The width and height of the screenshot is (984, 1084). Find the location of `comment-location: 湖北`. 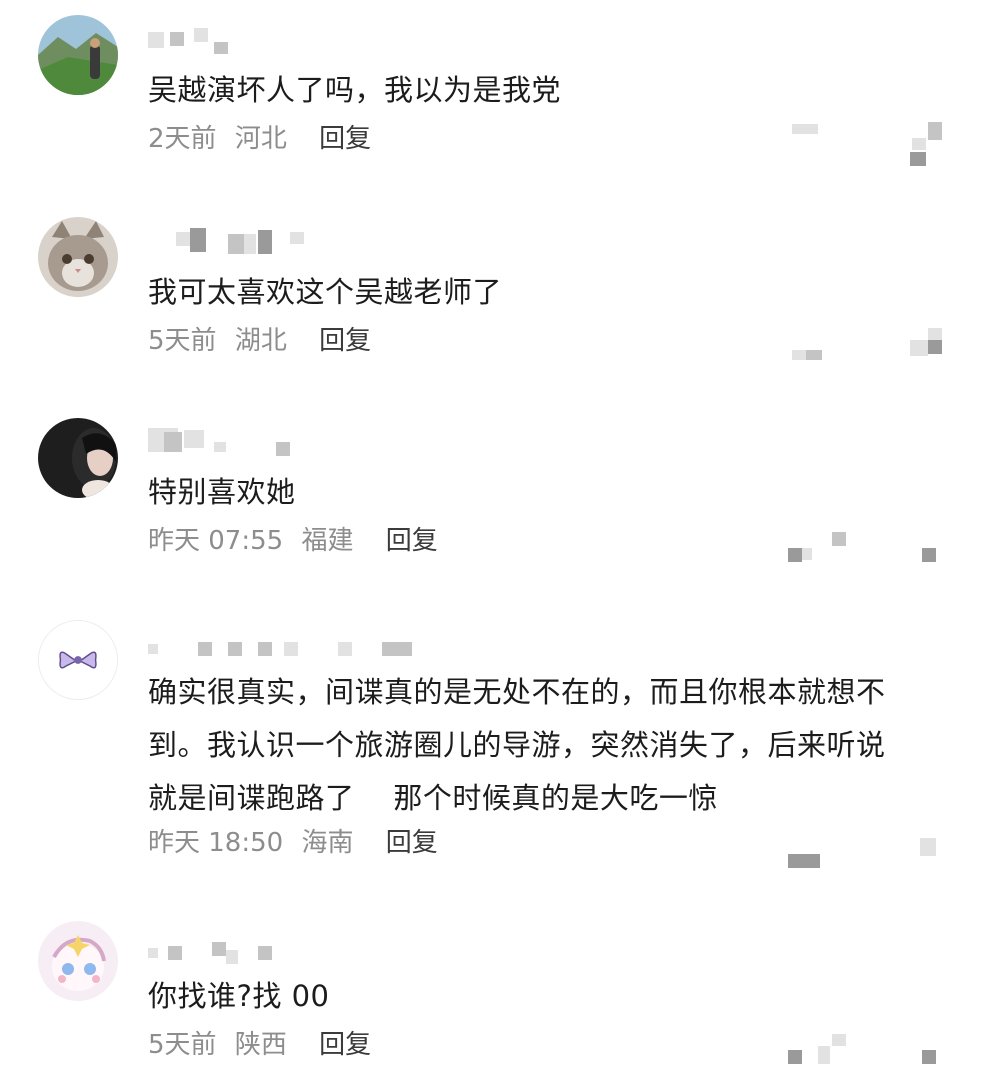

comment-location: 湖北 is located at coordinates (260, 341).